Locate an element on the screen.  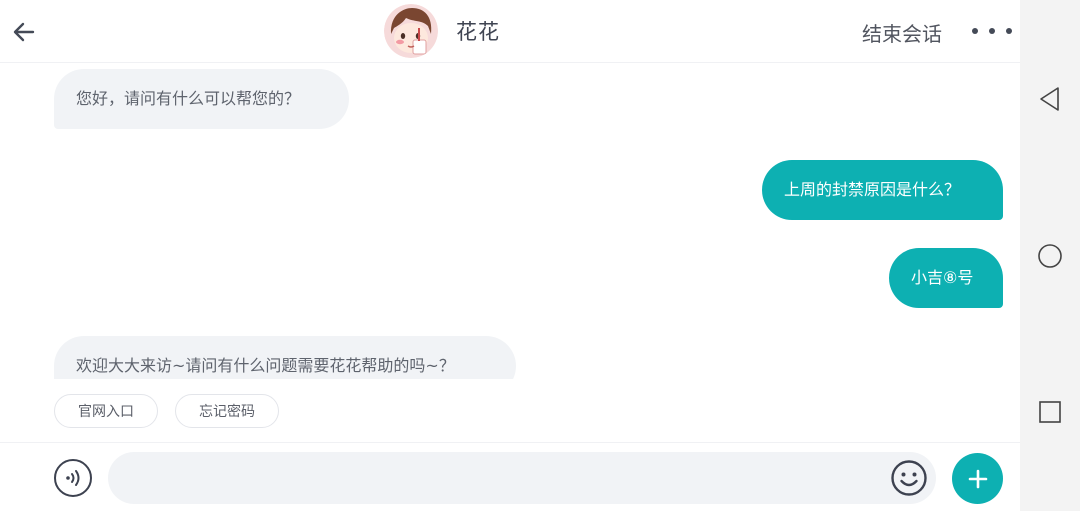
avatar is located at coordinates (411, 31).